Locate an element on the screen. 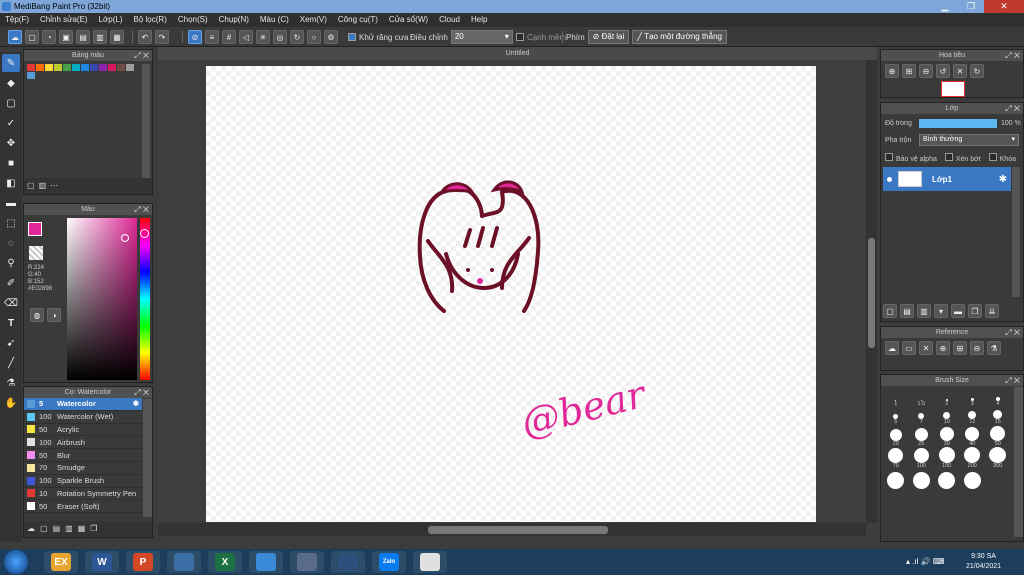  taskbar-app: W is located at coordinates (102, 562).